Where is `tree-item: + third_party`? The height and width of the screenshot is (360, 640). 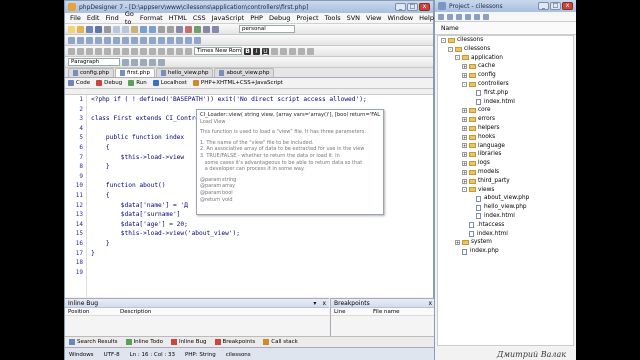 tree-item: + third_party is located at coordinates (505, 181).